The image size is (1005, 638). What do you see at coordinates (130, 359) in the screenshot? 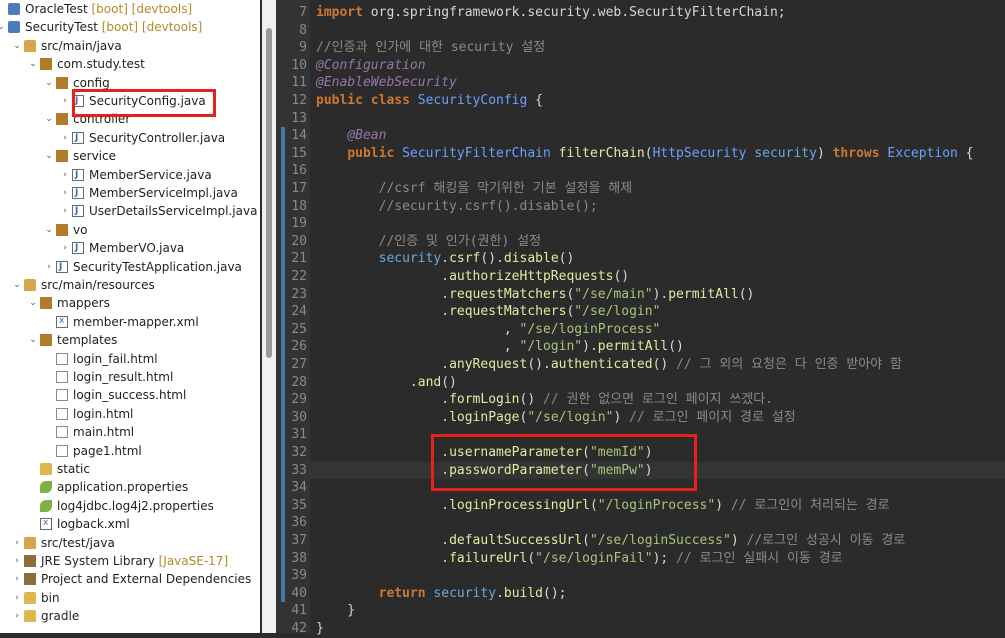
I see `tree-item: login_fail.html` at bounding box center [130, 359].